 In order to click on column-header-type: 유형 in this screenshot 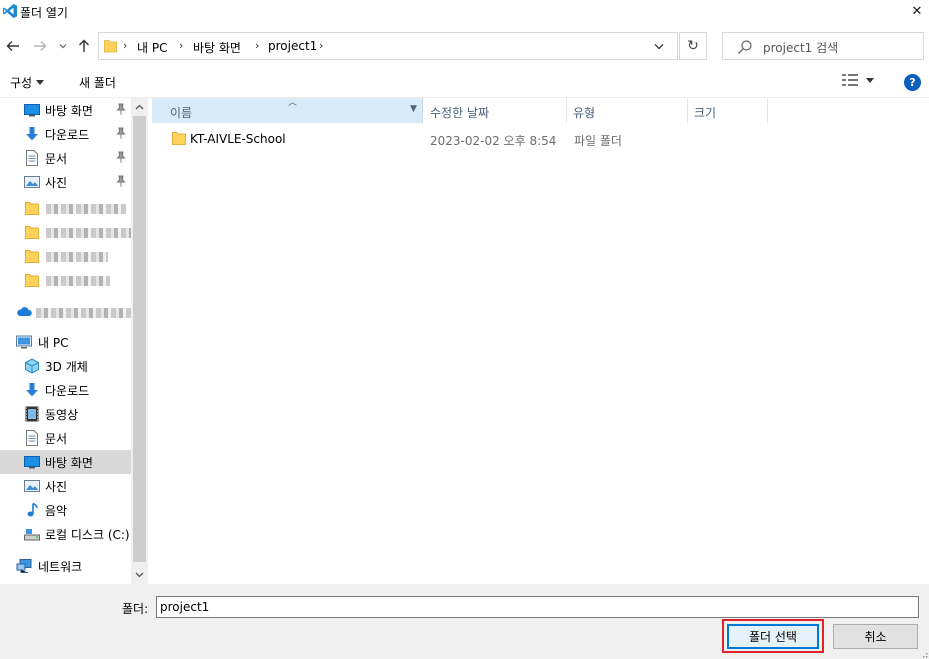, I will do `click(627, 110)`.